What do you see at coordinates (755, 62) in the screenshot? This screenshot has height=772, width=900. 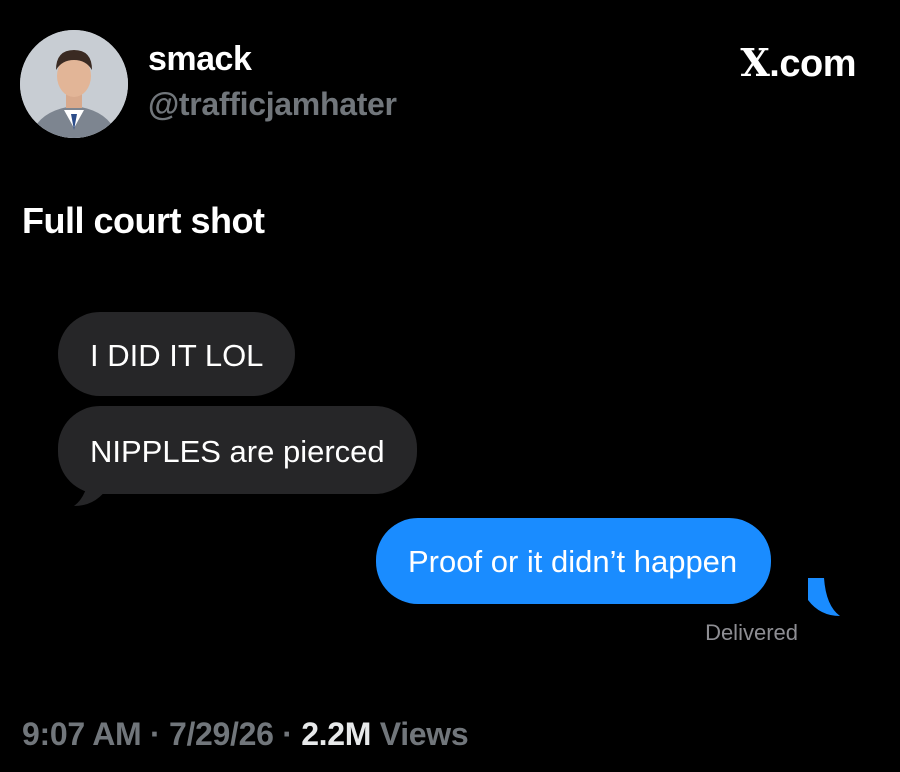 I see `x-logo-icon: X` at bounding box center [755, 62].